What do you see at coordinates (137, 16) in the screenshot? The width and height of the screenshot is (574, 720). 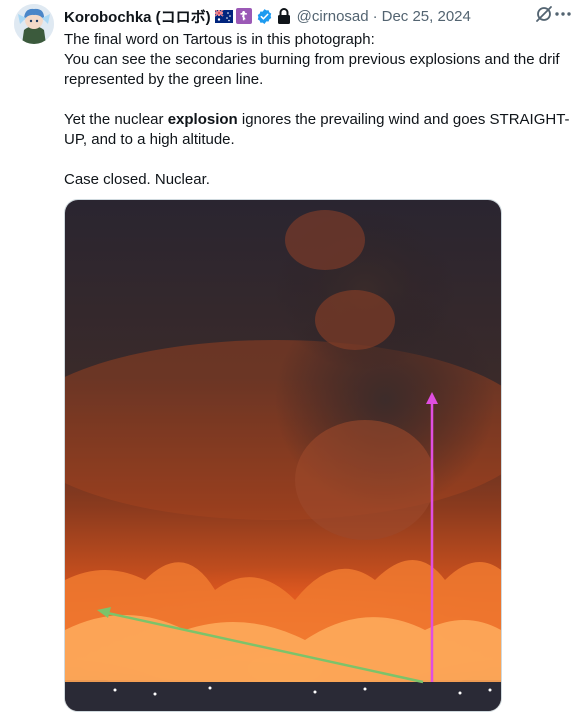 I see `author-name: Korobochka (コロボ)` at bounding box center [137, 16].